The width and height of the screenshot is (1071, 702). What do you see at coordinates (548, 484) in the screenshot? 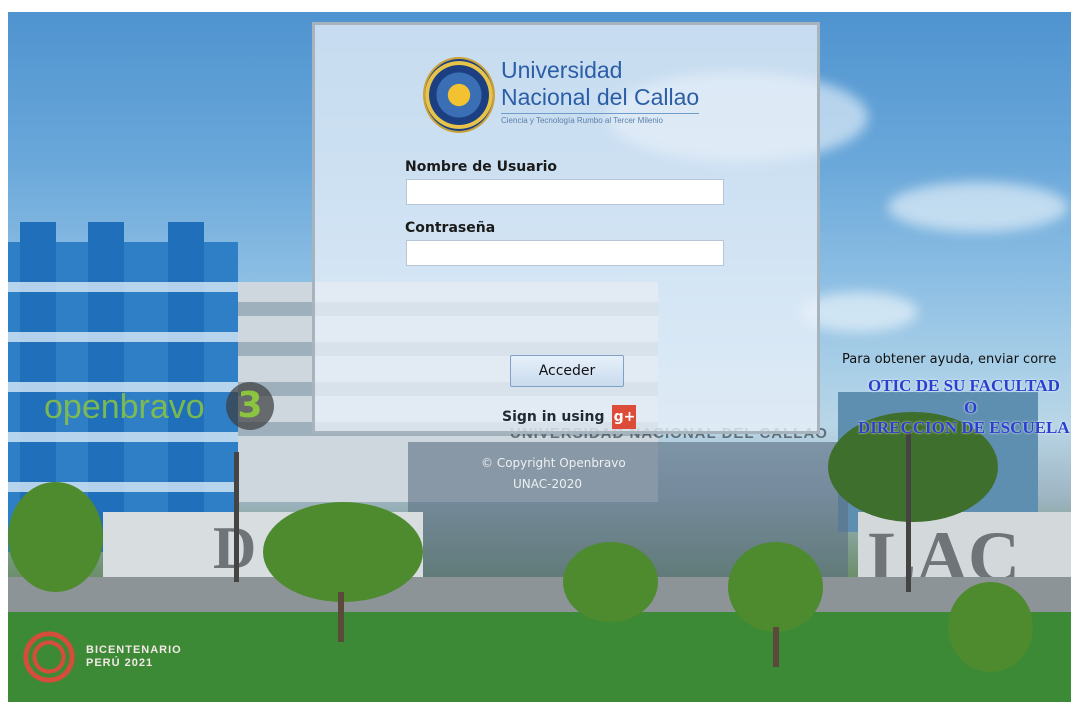
I see `copyright-year: UNAC-2020` at bounding box center [548, 484].